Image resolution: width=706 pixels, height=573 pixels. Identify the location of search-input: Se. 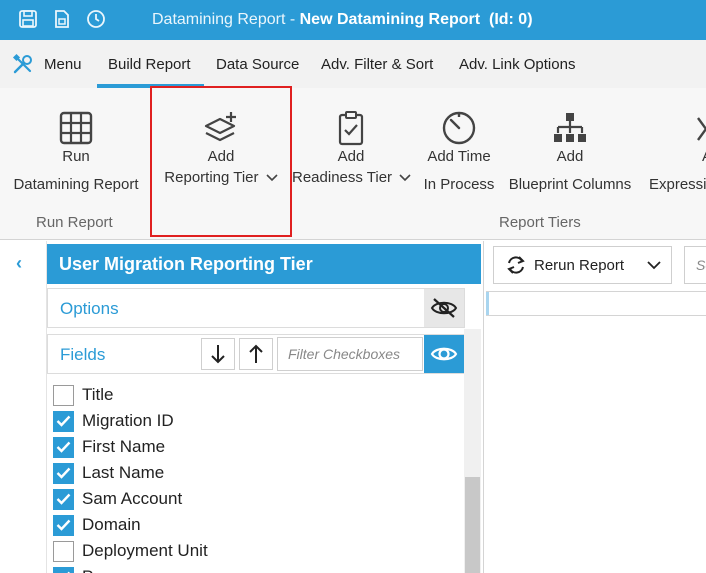
(695, 265).